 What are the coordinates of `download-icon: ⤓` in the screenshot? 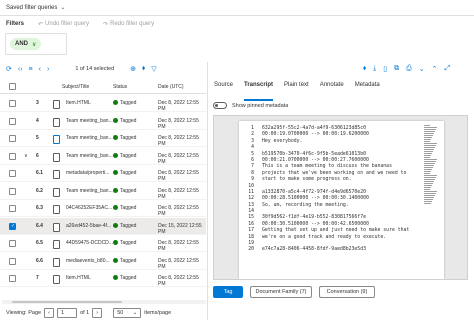 It's located at (374, 69).